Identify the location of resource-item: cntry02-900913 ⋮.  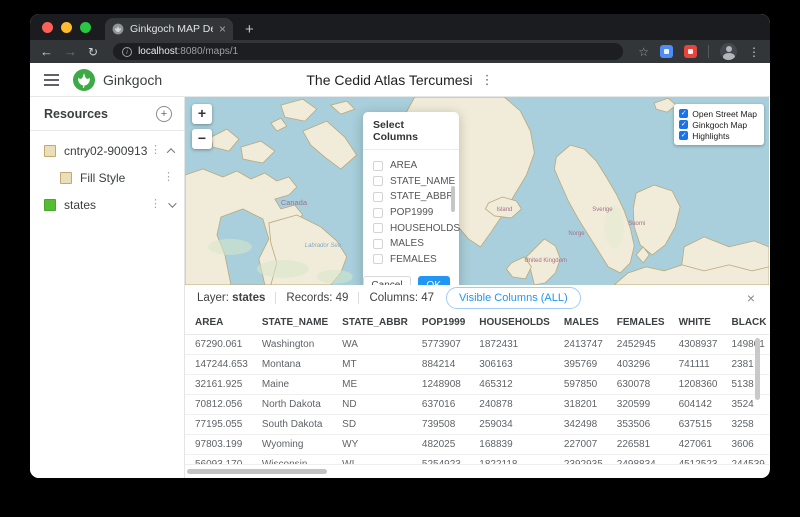
(107, 150).